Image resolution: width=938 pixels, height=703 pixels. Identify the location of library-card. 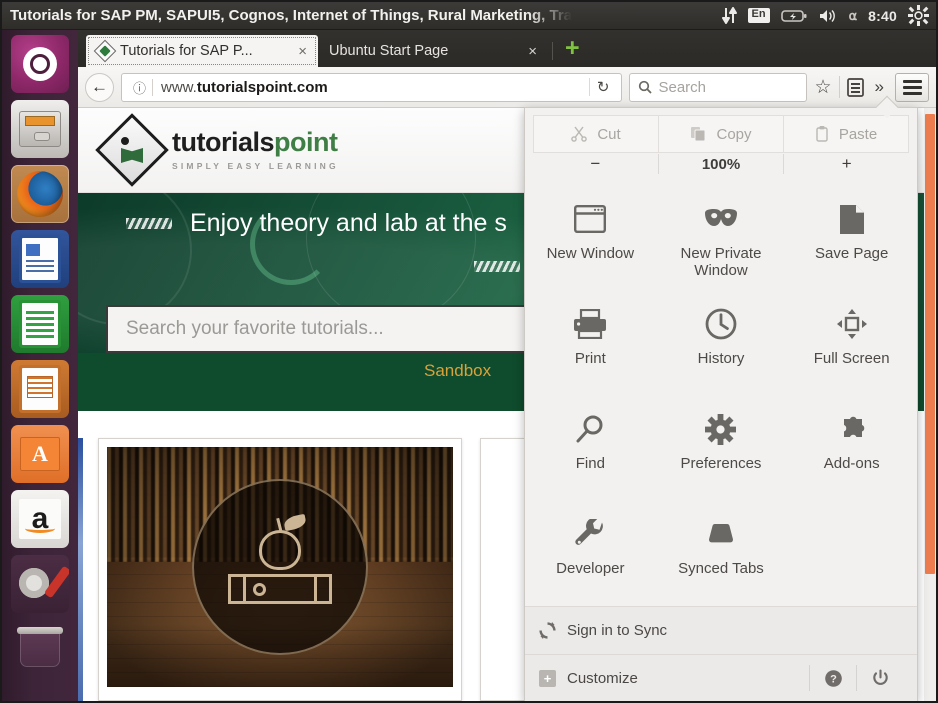
(280, 569).